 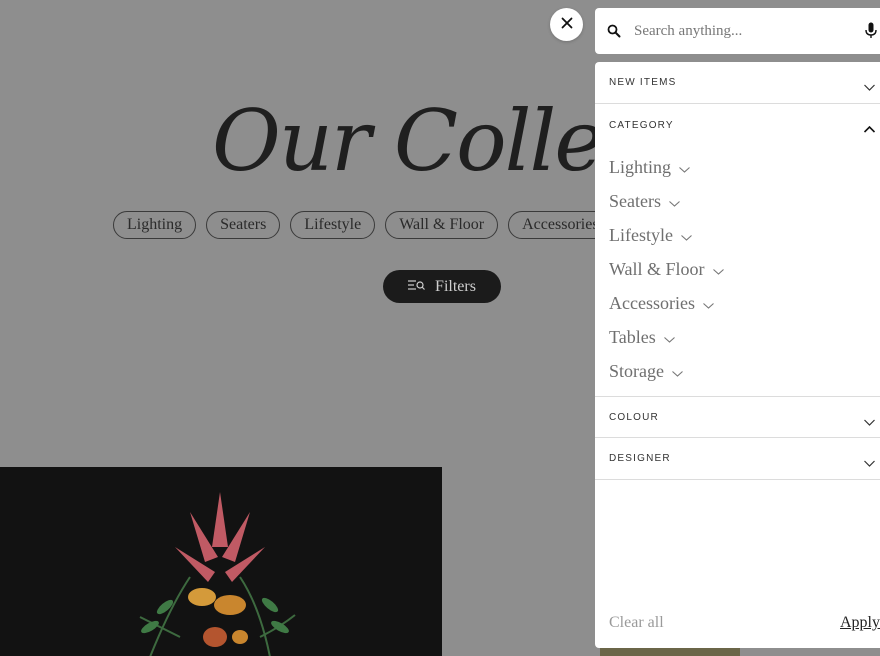 I want to click on category-item-tables: Tables, so click(x=666, y=337).